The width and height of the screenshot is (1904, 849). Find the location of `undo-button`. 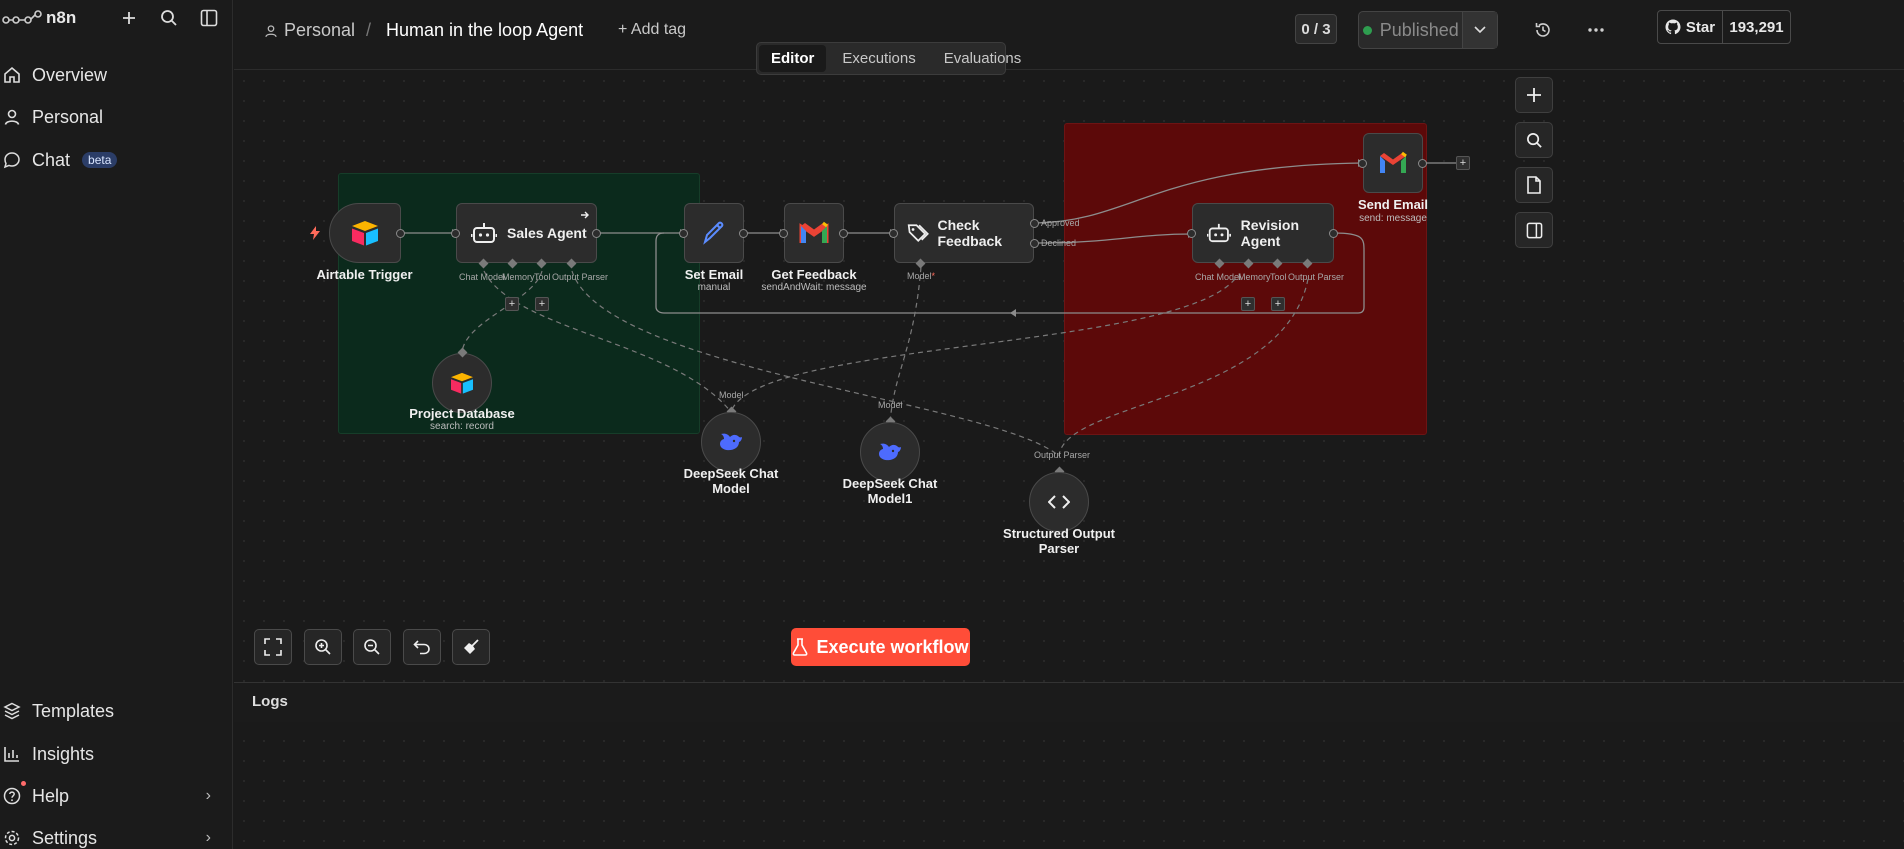

undo-button is located at coordinates (422, 647).